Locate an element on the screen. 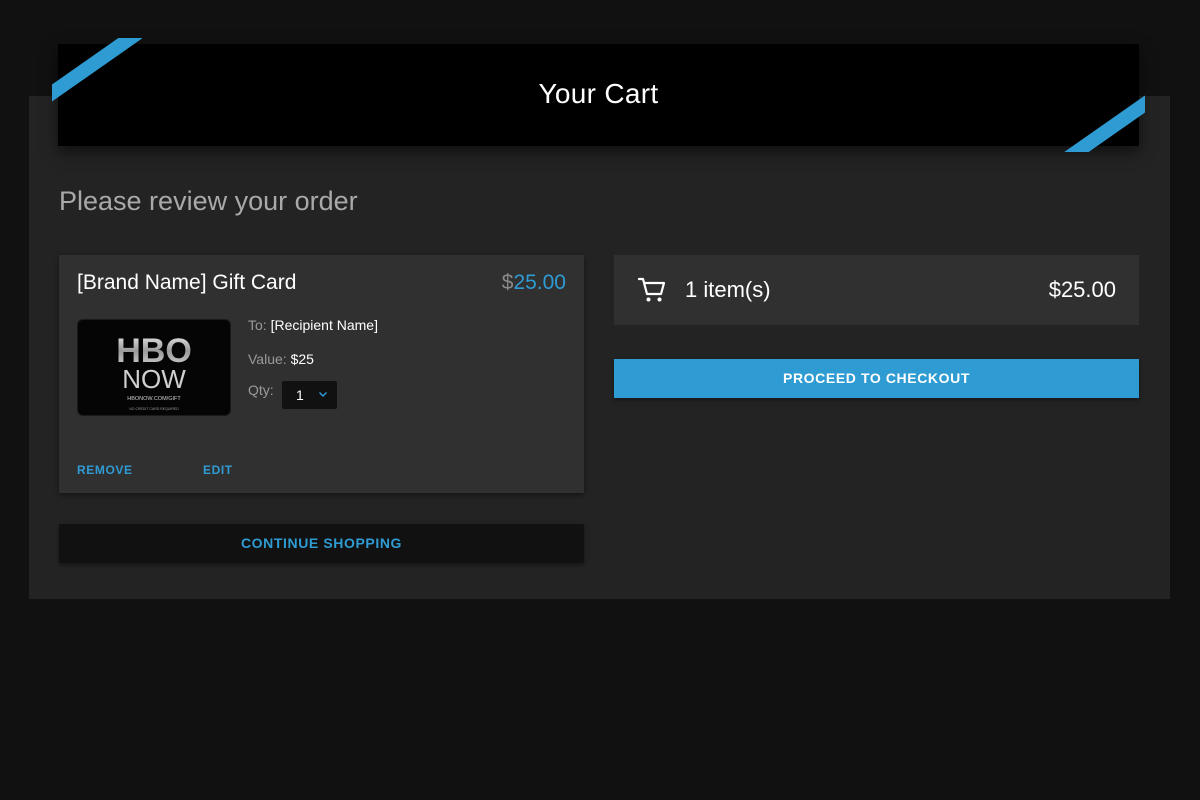 This screenshot has width=1200, height=800. quantity-select: 1 is located at coordinates (309, 395).